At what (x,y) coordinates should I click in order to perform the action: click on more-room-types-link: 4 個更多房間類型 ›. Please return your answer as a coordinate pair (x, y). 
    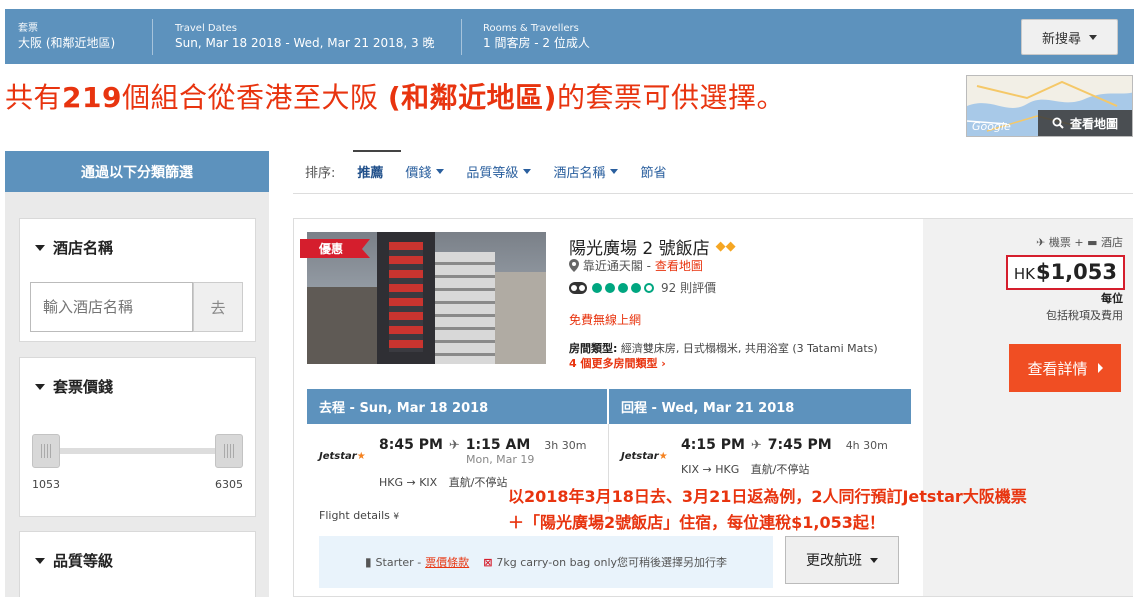
    Looking at the image, I should click on (617, 363).